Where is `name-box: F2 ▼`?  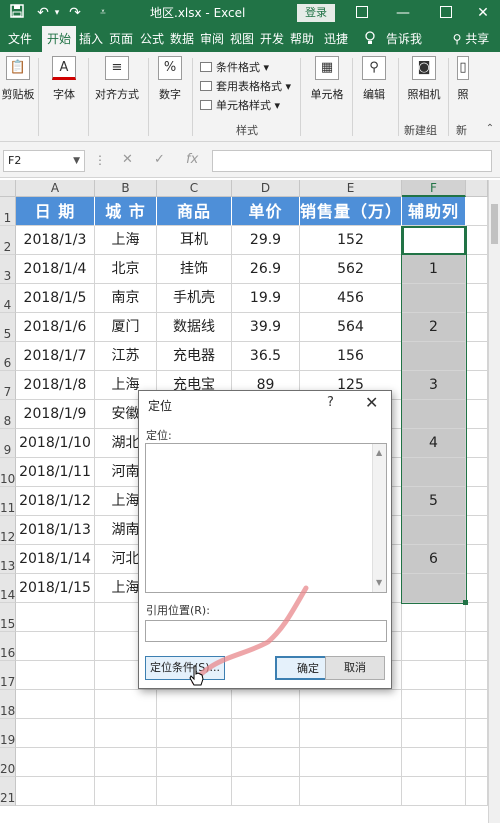 name-box: F2 ▼ is located at coordinates (44, 161).